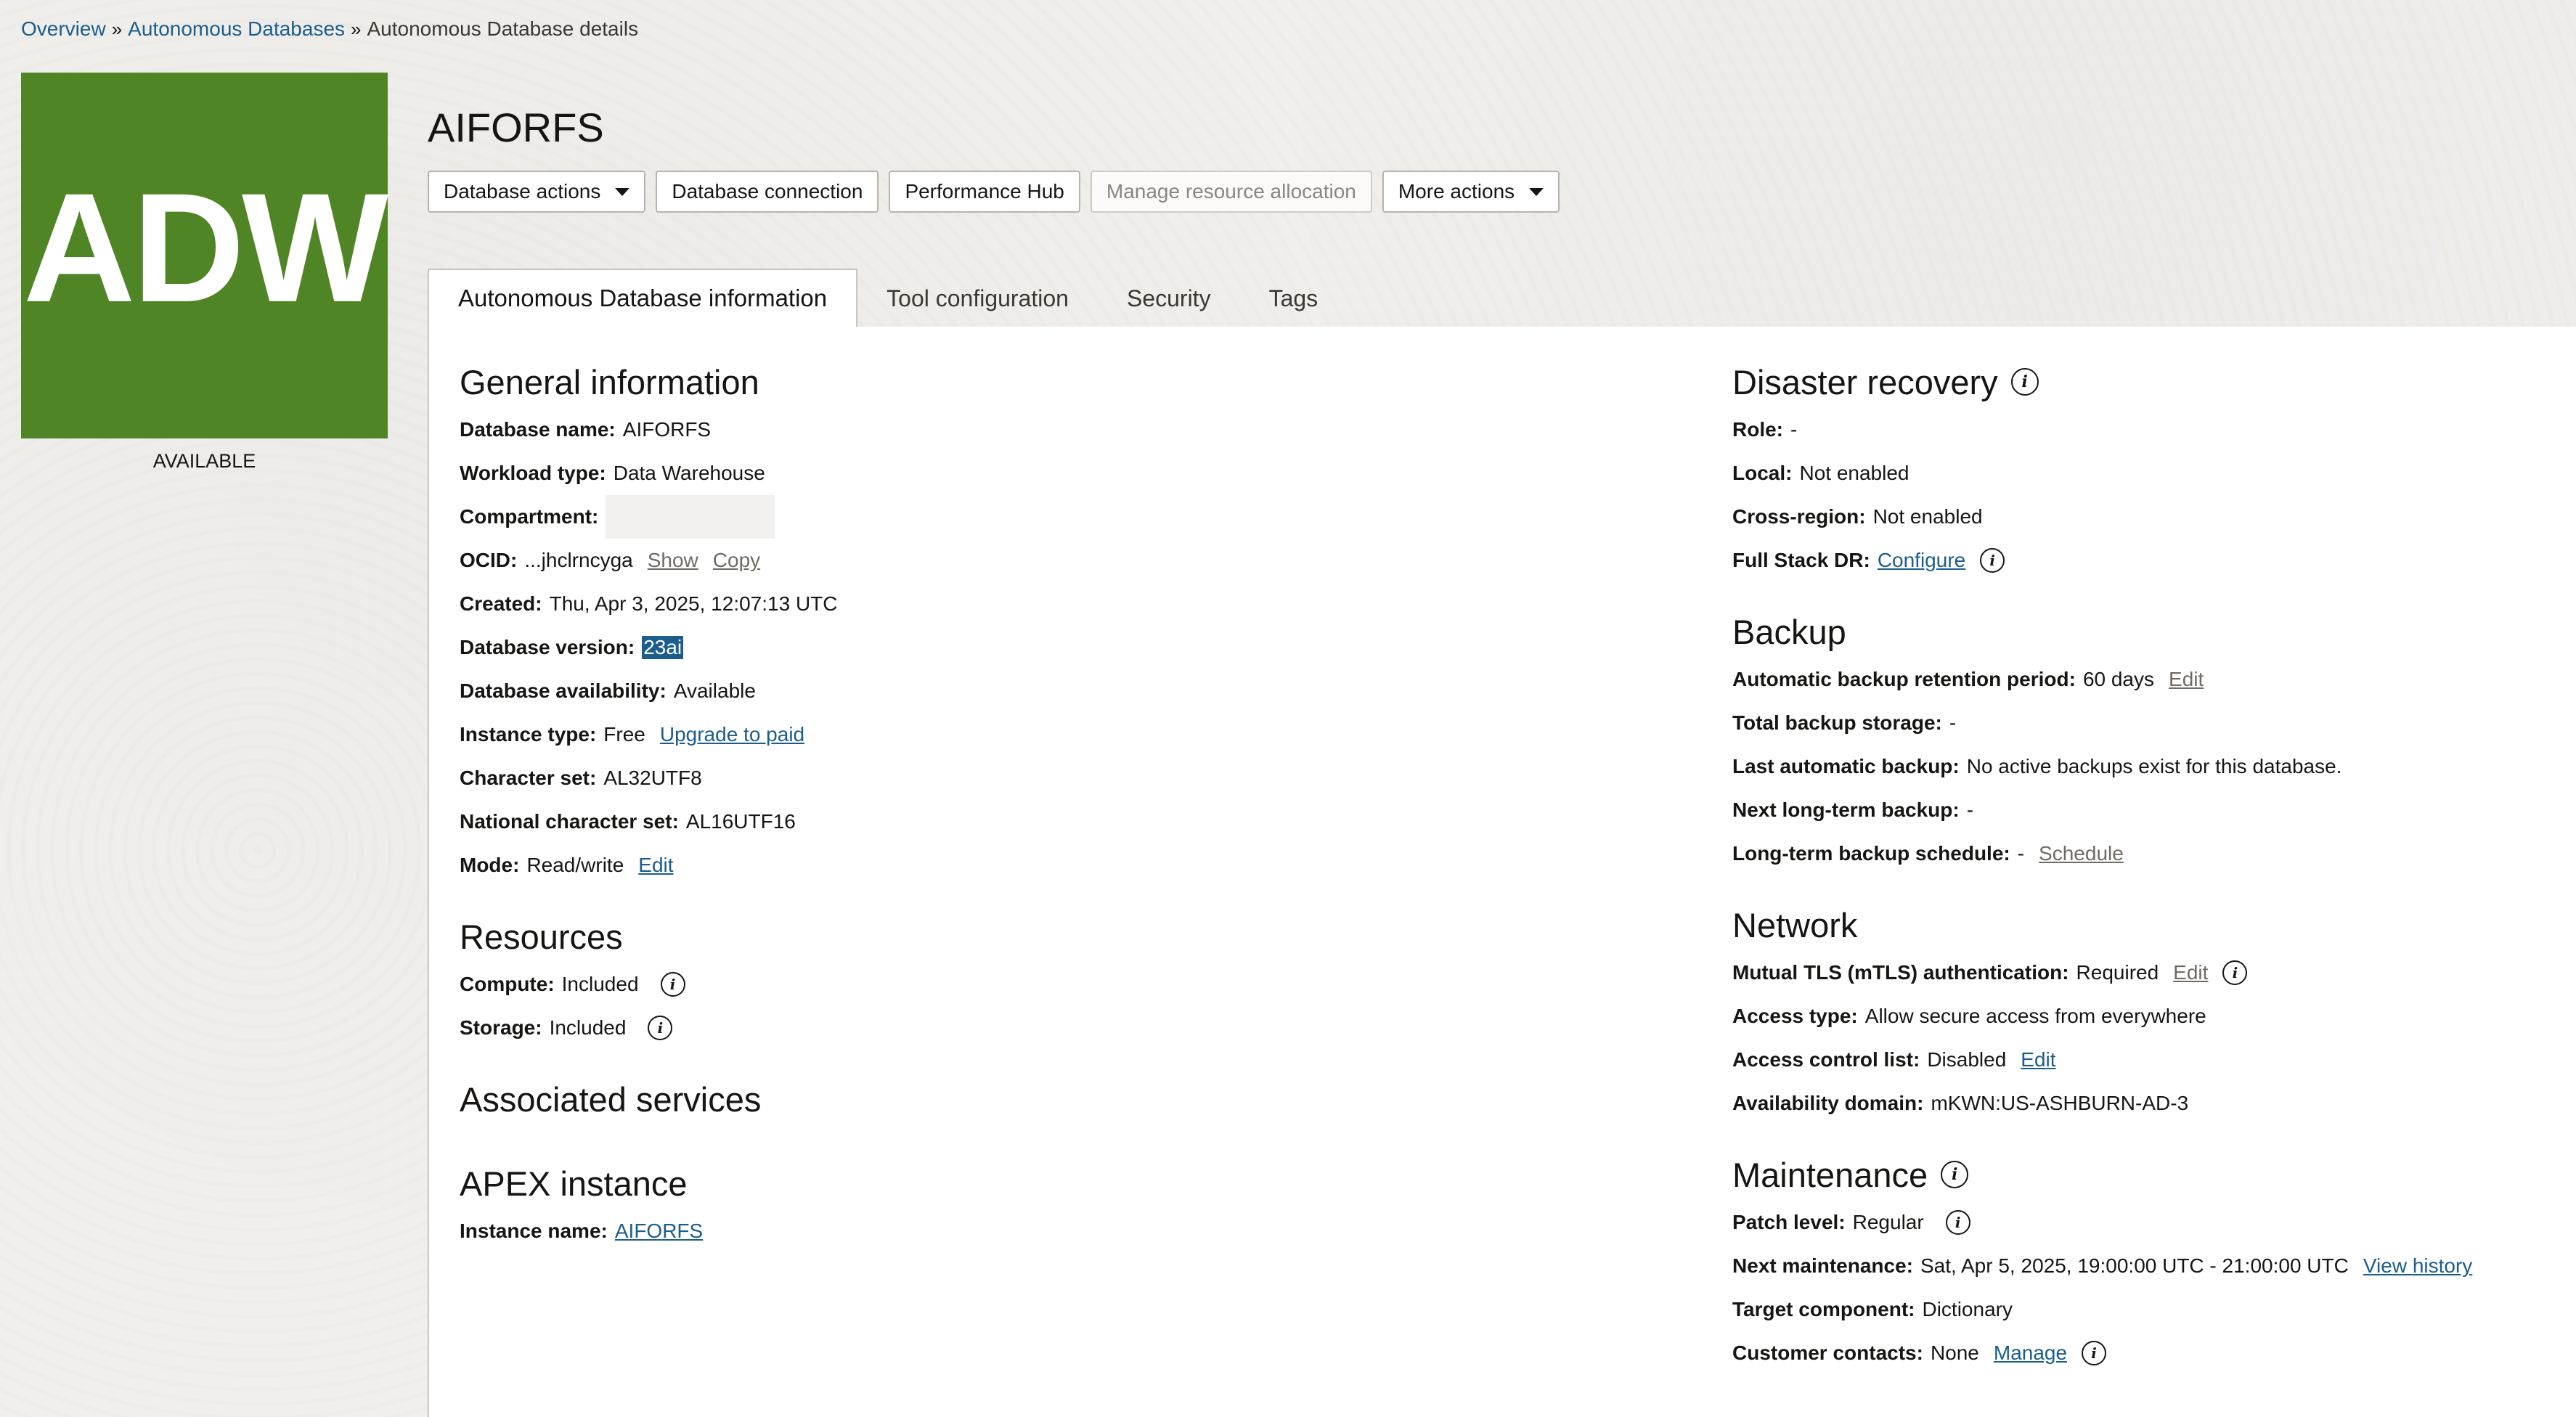 The height and width of the screenshot is (1417, 2576). What do you see at coordinates (1904, 679) in the screenshot?
I see `label: Automatic backup retention period:` at bounding box center [1904, 679].